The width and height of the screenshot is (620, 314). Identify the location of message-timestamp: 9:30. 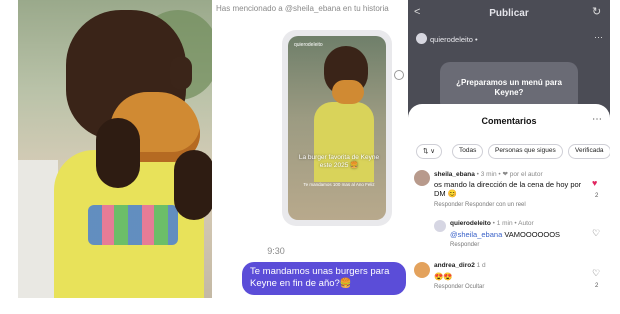
(276, 251).